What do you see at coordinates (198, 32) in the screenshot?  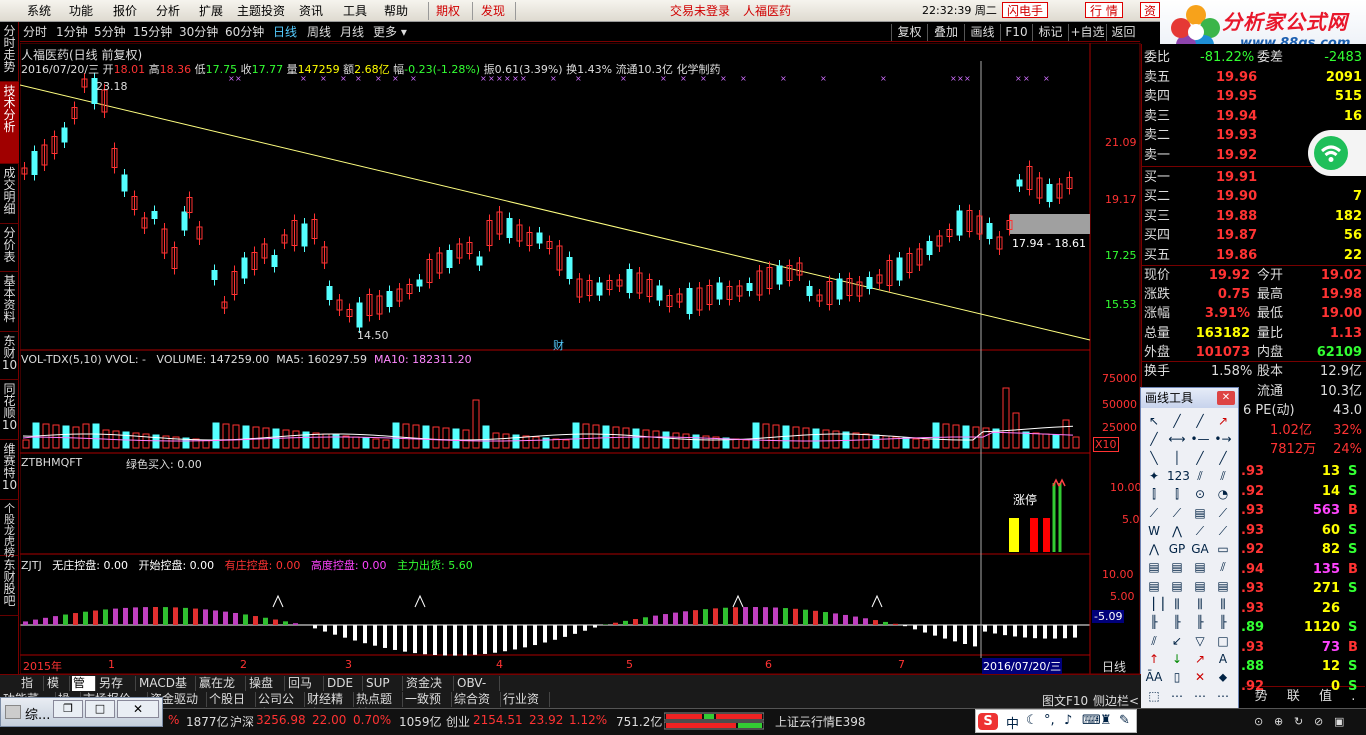 I see `period-30min: 30分钟` at bounding box center [198, 32].